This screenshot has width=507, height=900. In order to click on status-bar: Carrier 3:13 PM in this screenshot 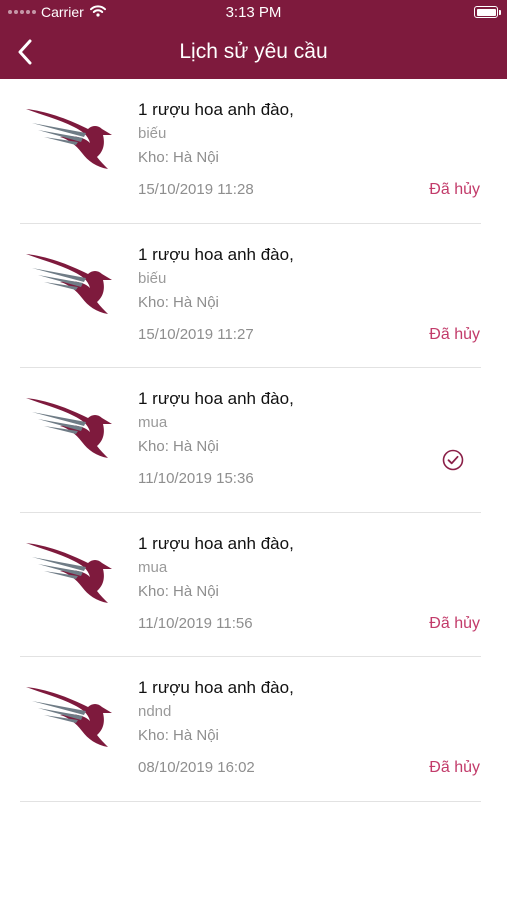, I will do `click(253, 13)`.